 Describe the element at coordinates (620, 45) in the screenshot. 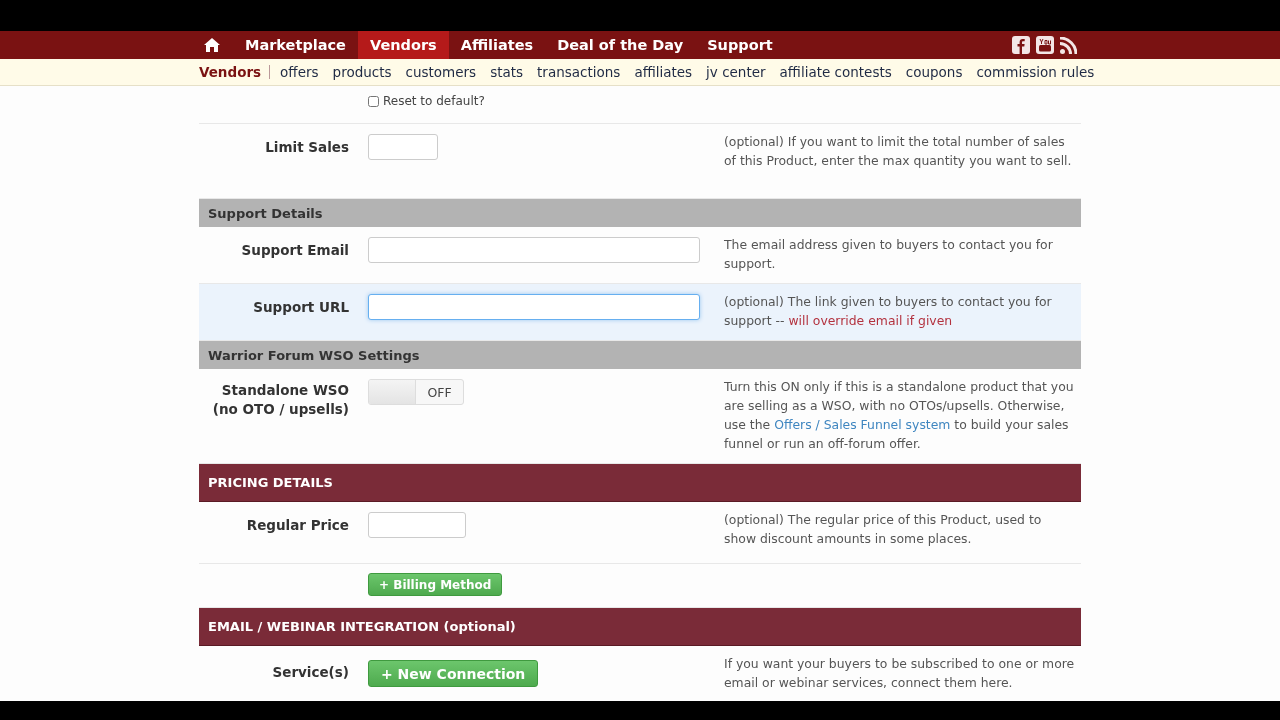

I see `nav-link: Deal of the Day` at that location.